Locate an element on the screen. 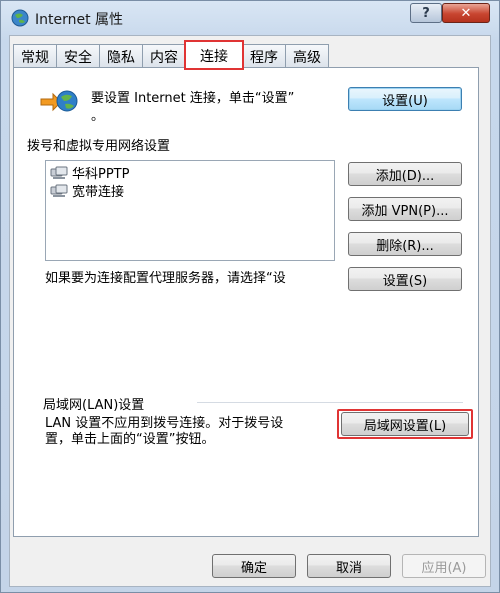  lan-settings-heading: 局域网(LAN)设置 is located at coordinates (94, 405).